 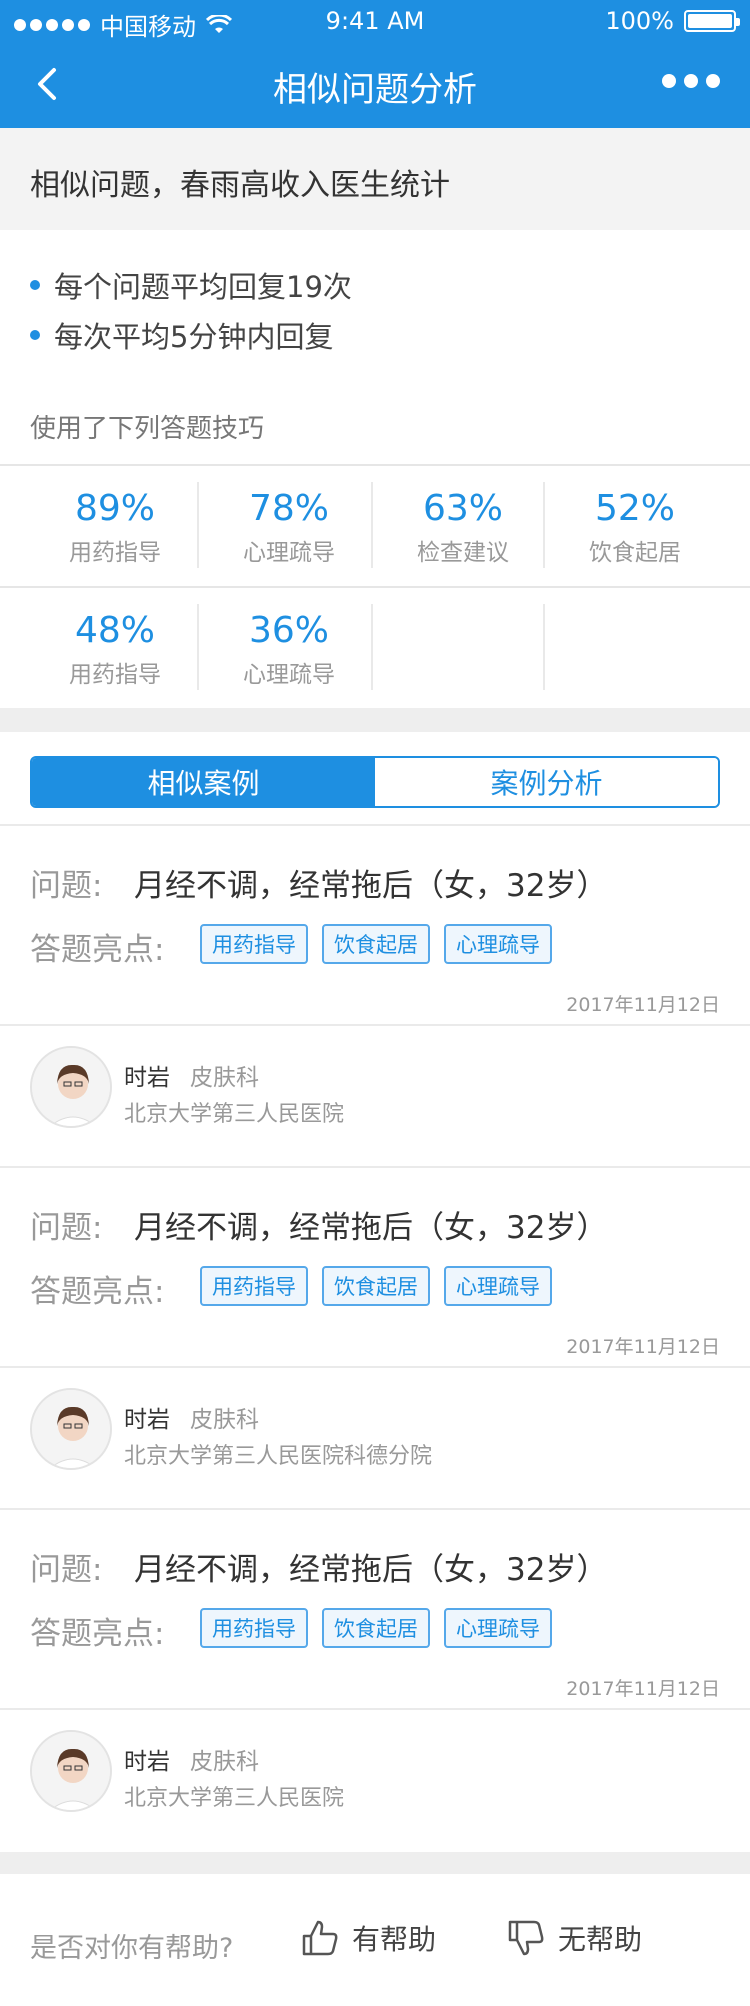 I want to click on battery-icon, so click(x=712, y=21).